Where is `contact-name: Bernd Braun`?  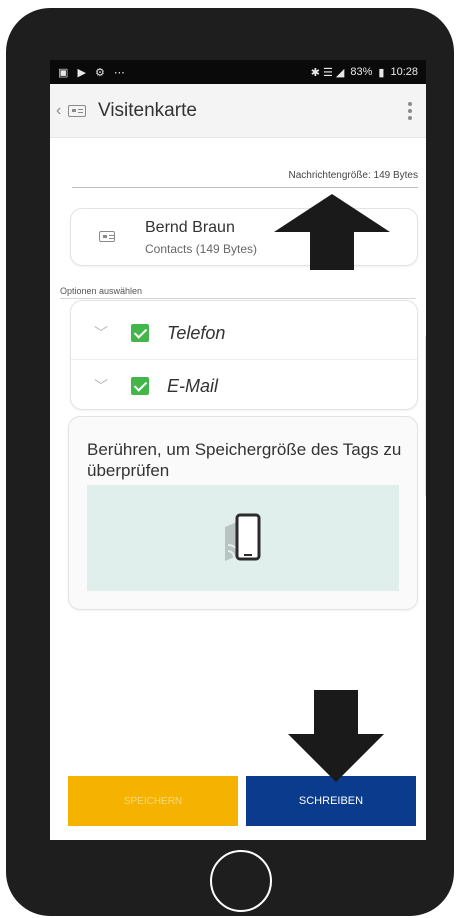
contact-name: Bernd Braun is located at coordinates (190, 227).